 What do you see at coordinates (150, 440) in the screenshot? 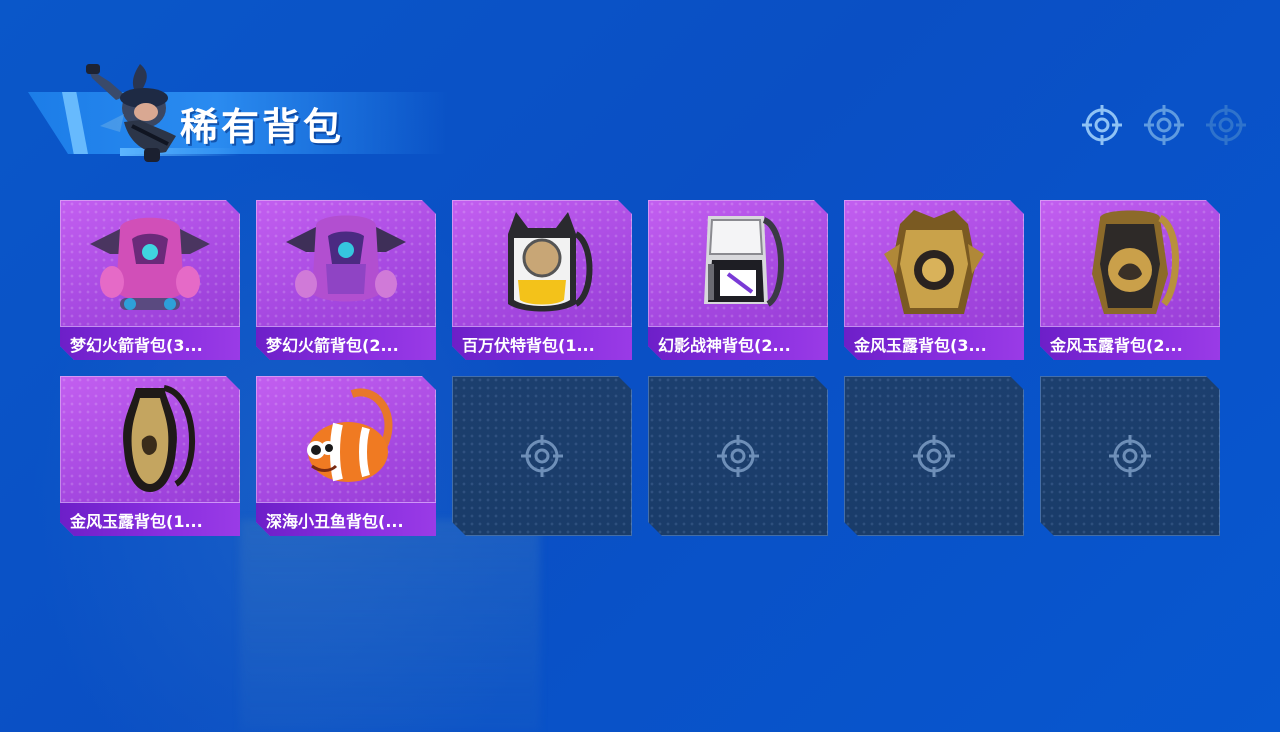
I see `gold-vase-backpack-icon` at bounding box center [150, 440].